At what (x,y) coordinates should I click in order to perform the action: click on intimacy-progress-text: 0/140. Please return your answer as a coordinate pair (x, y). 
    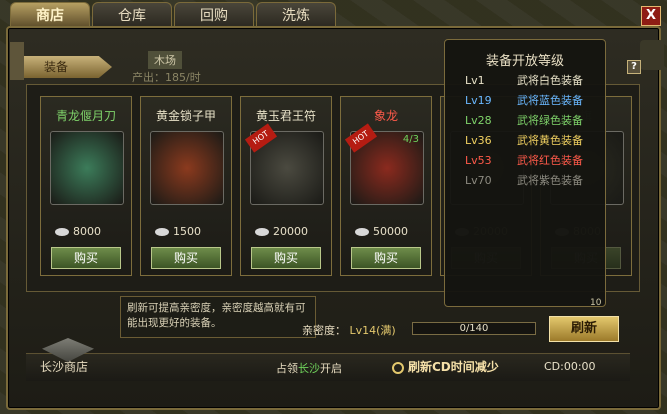
    Looking at the image, I should click on (474, 328).